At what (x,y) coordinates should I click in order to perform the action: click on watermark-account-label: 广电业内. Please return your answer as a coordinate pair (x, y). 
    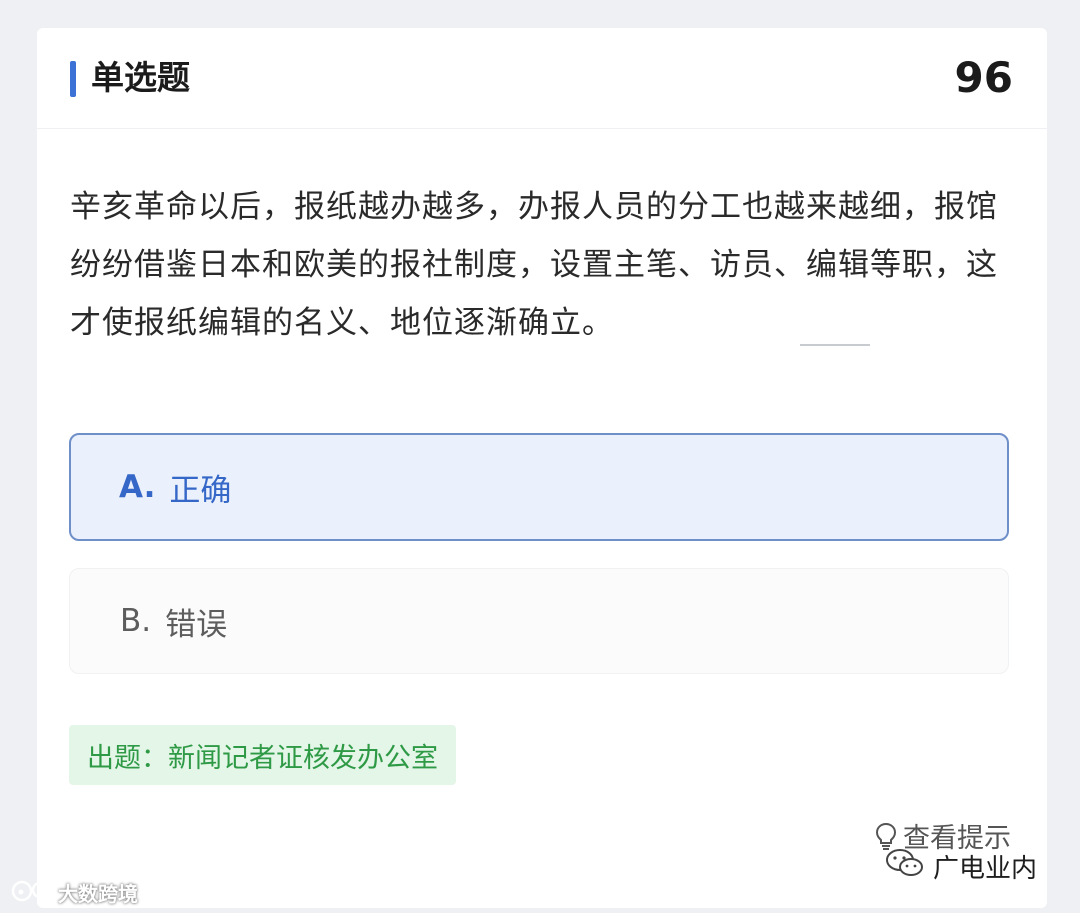
    Looking at the image, I should click on (985, 869).